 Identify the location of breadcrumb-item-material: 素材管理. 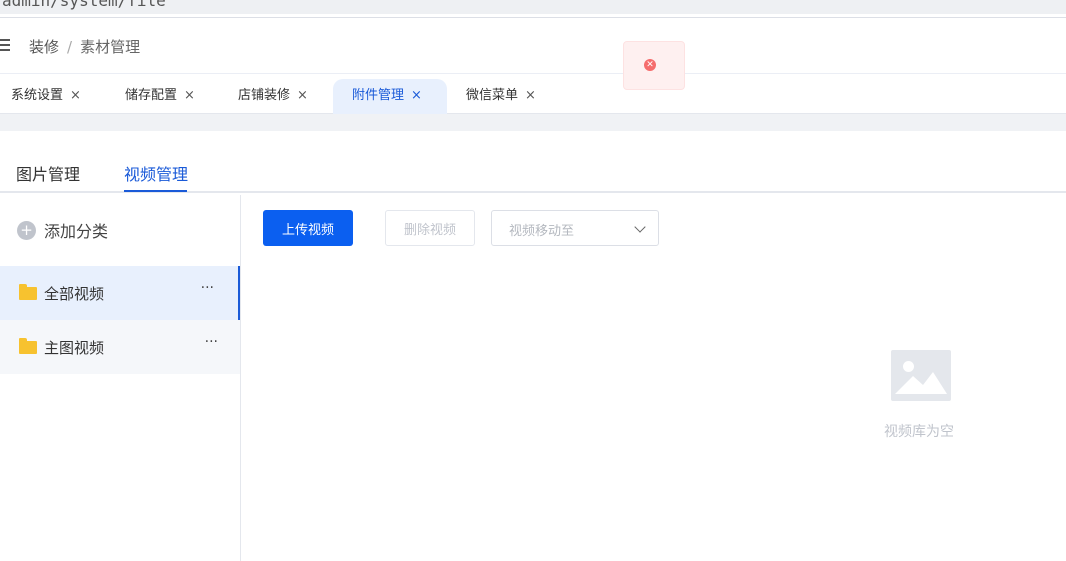
(110, 47).